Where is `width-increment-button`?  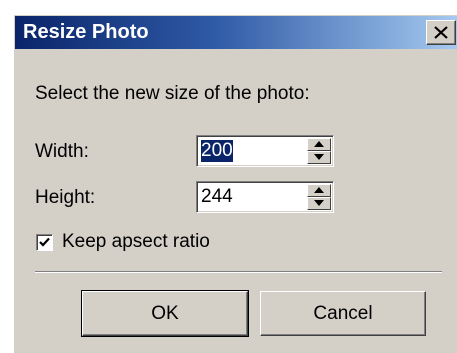 width-increment-button is located at coordinates (319, 144).